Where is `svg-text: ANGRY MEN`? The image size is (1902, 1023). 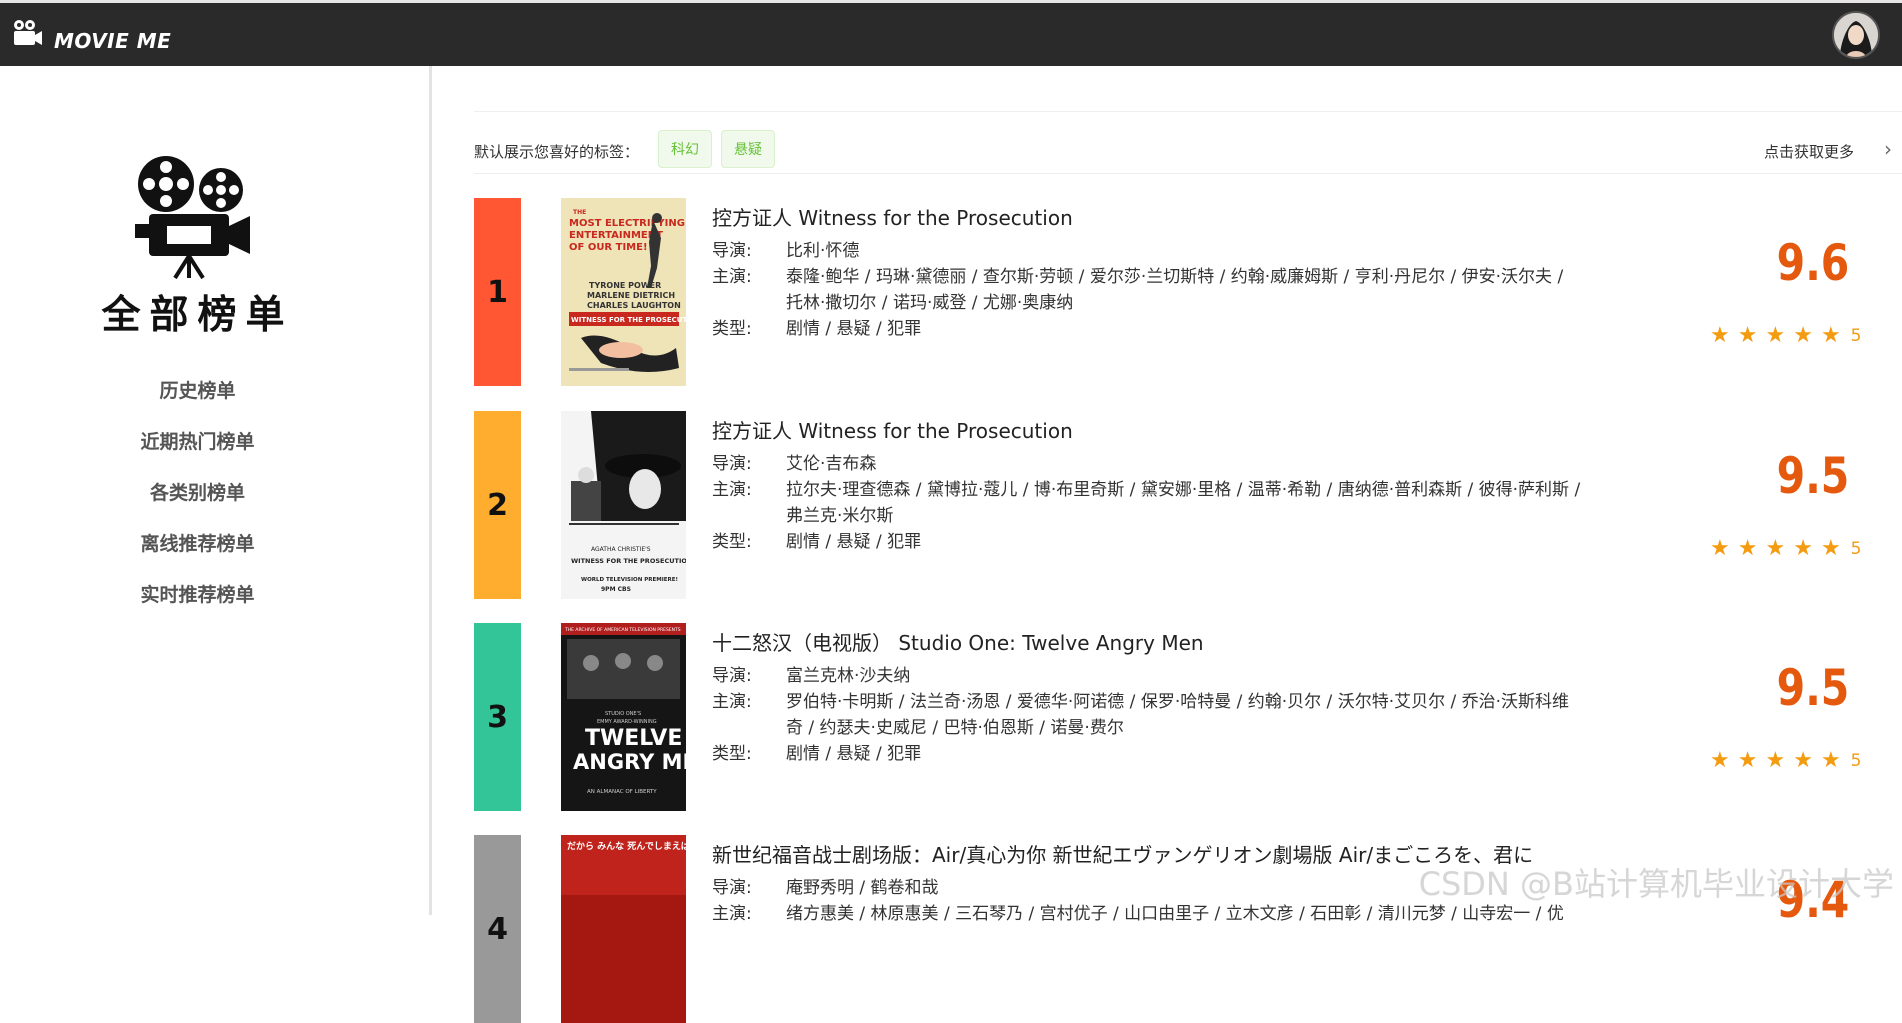
svg-text: ANGRY MEN is located at coordinates (629, 762).